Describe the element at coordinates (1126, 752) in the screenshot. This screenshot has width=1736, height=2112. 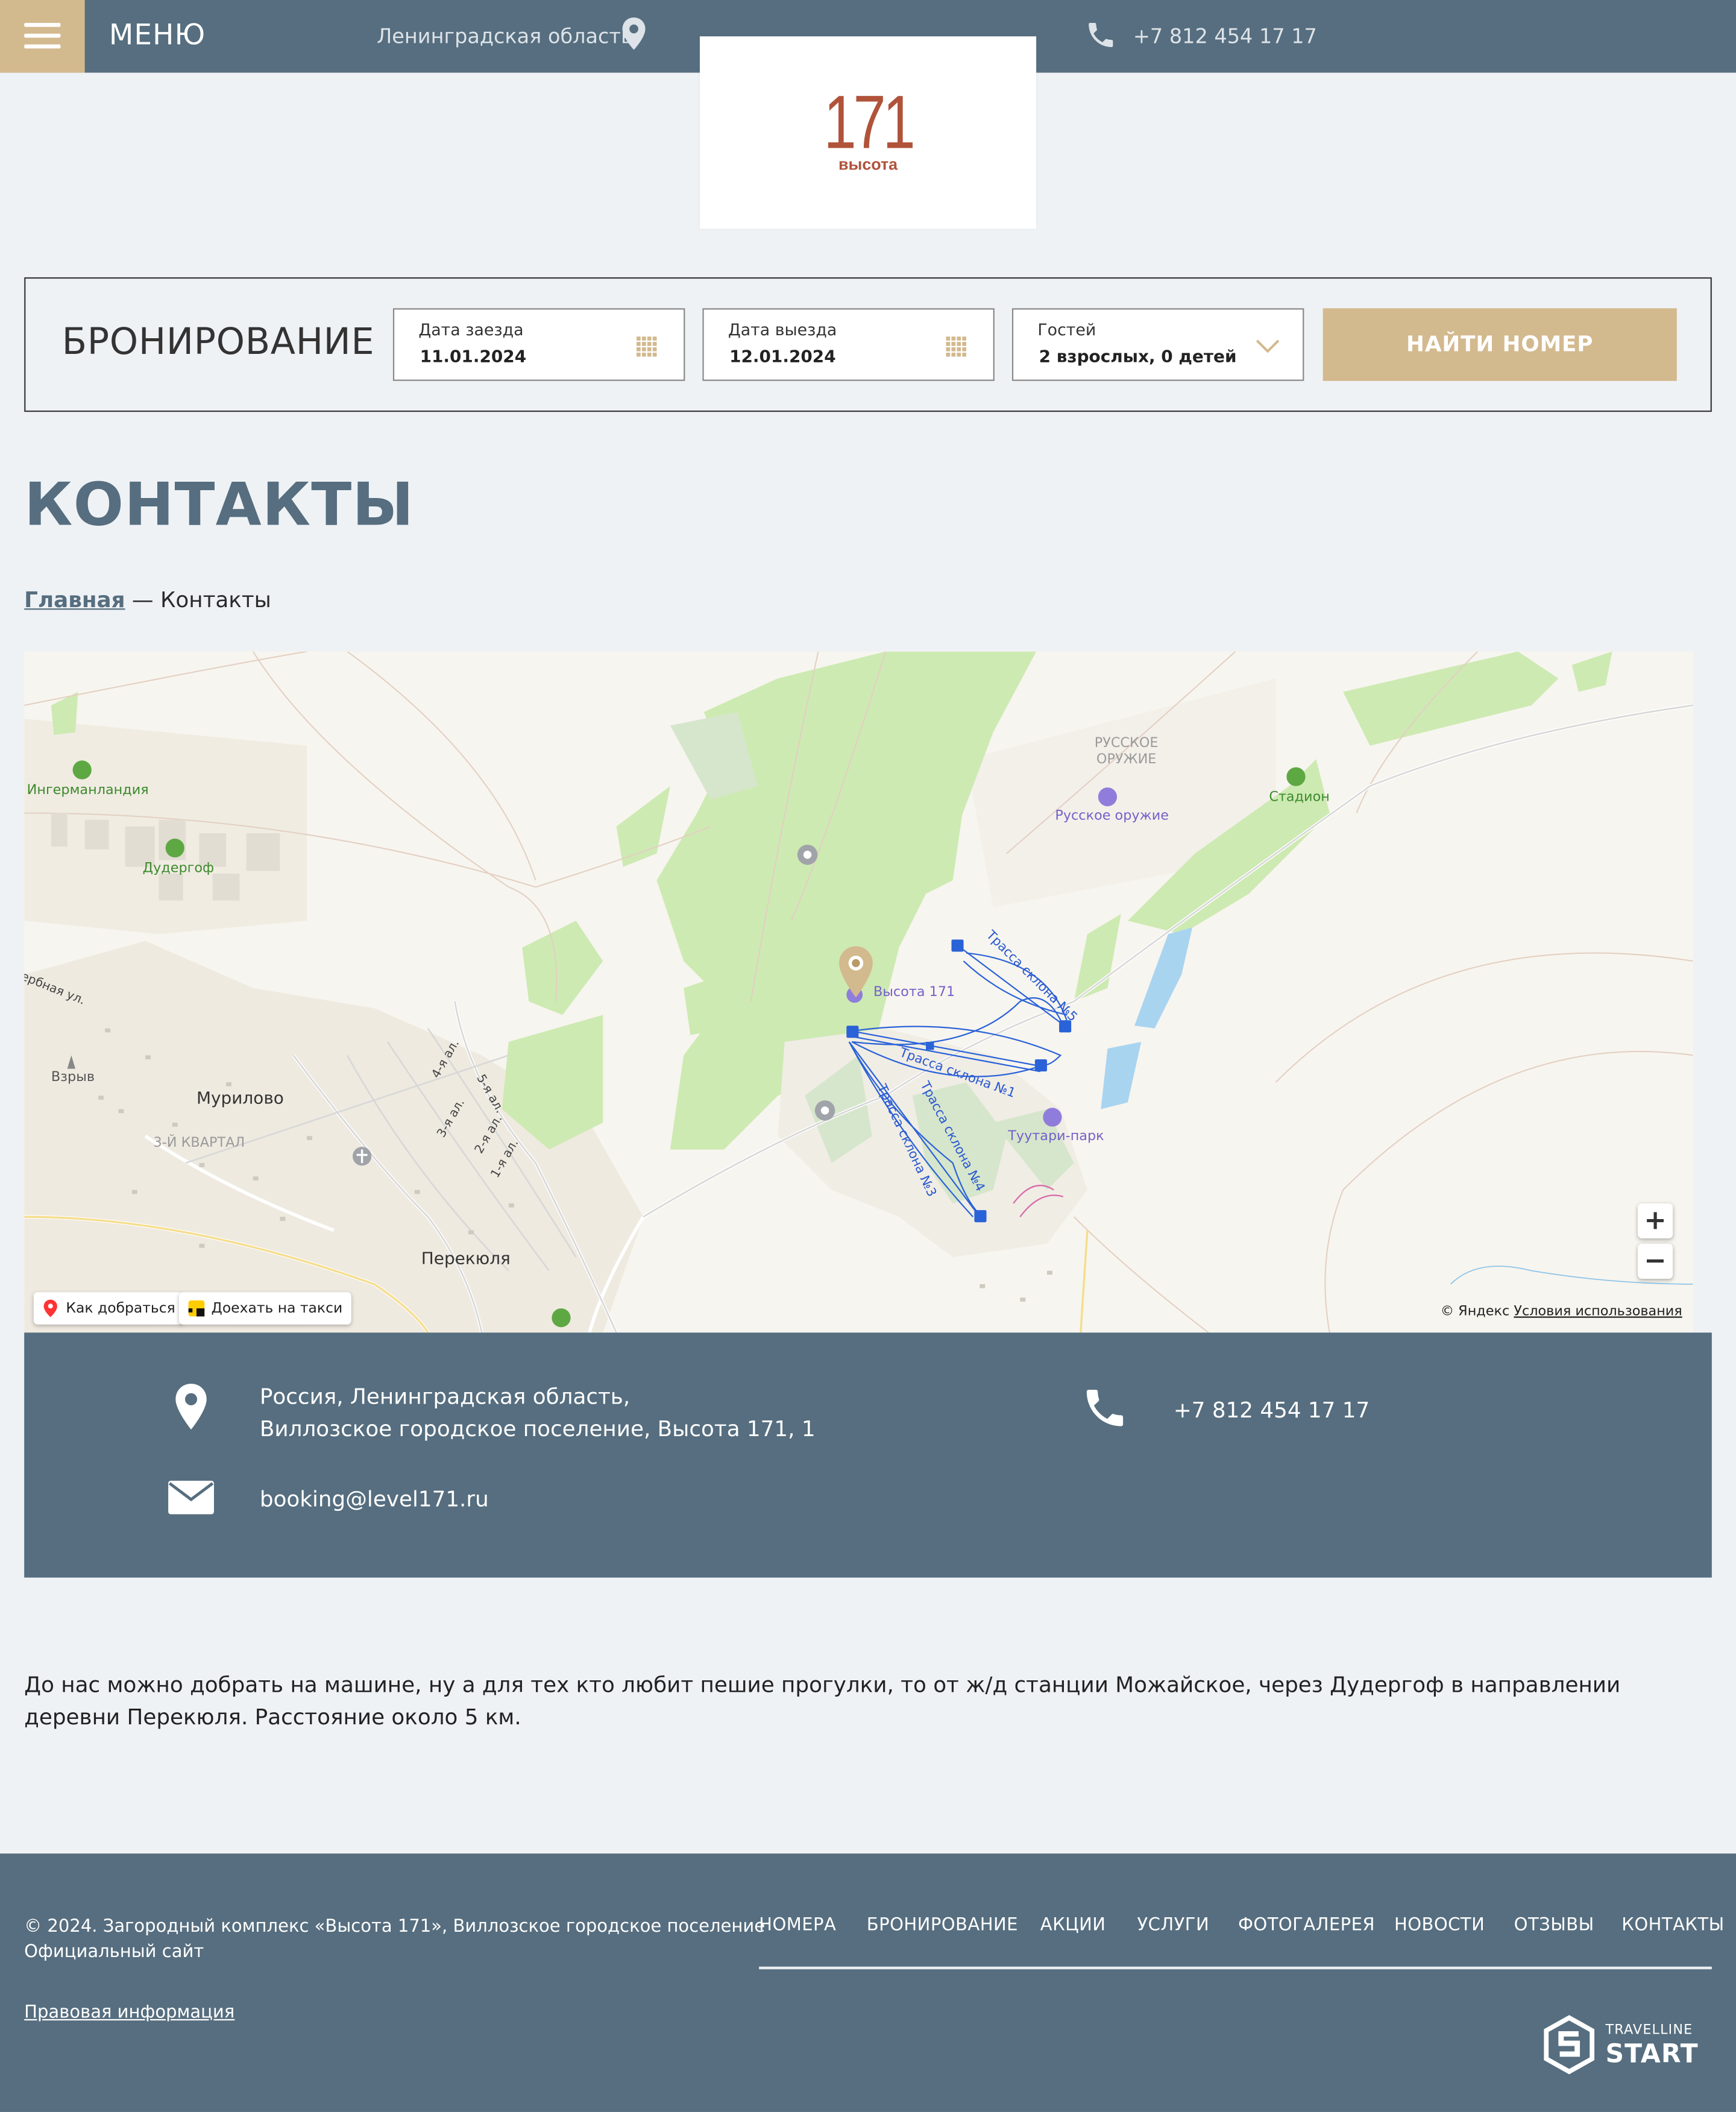
I see `map-label-russkoe-oruzhie-area: РУССКОЕ ОРУЖИЕ` at that location.